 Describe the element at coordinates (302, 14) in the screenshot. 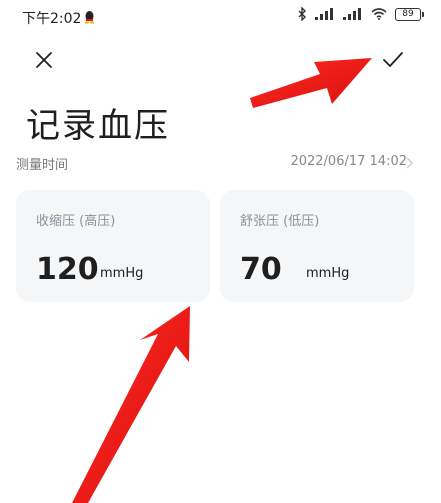

I see `bluetooth-icon` at that location.